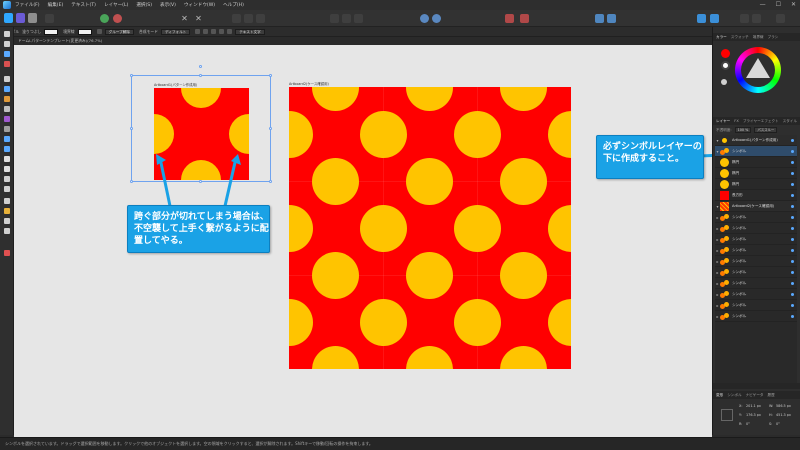 The width and height of the screenshot is (800, 450). Describe the element at coordinates (778, 424) in the screenshot. I see `s-field: 0°` at that location.